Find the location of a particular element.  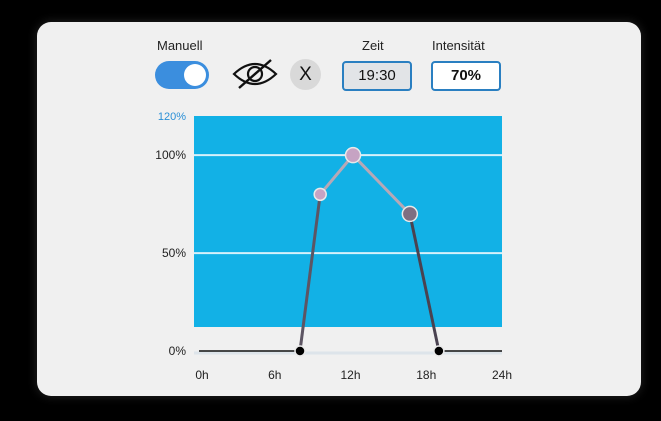

x-tick-label: 6h is located at coordinates (274, 375).